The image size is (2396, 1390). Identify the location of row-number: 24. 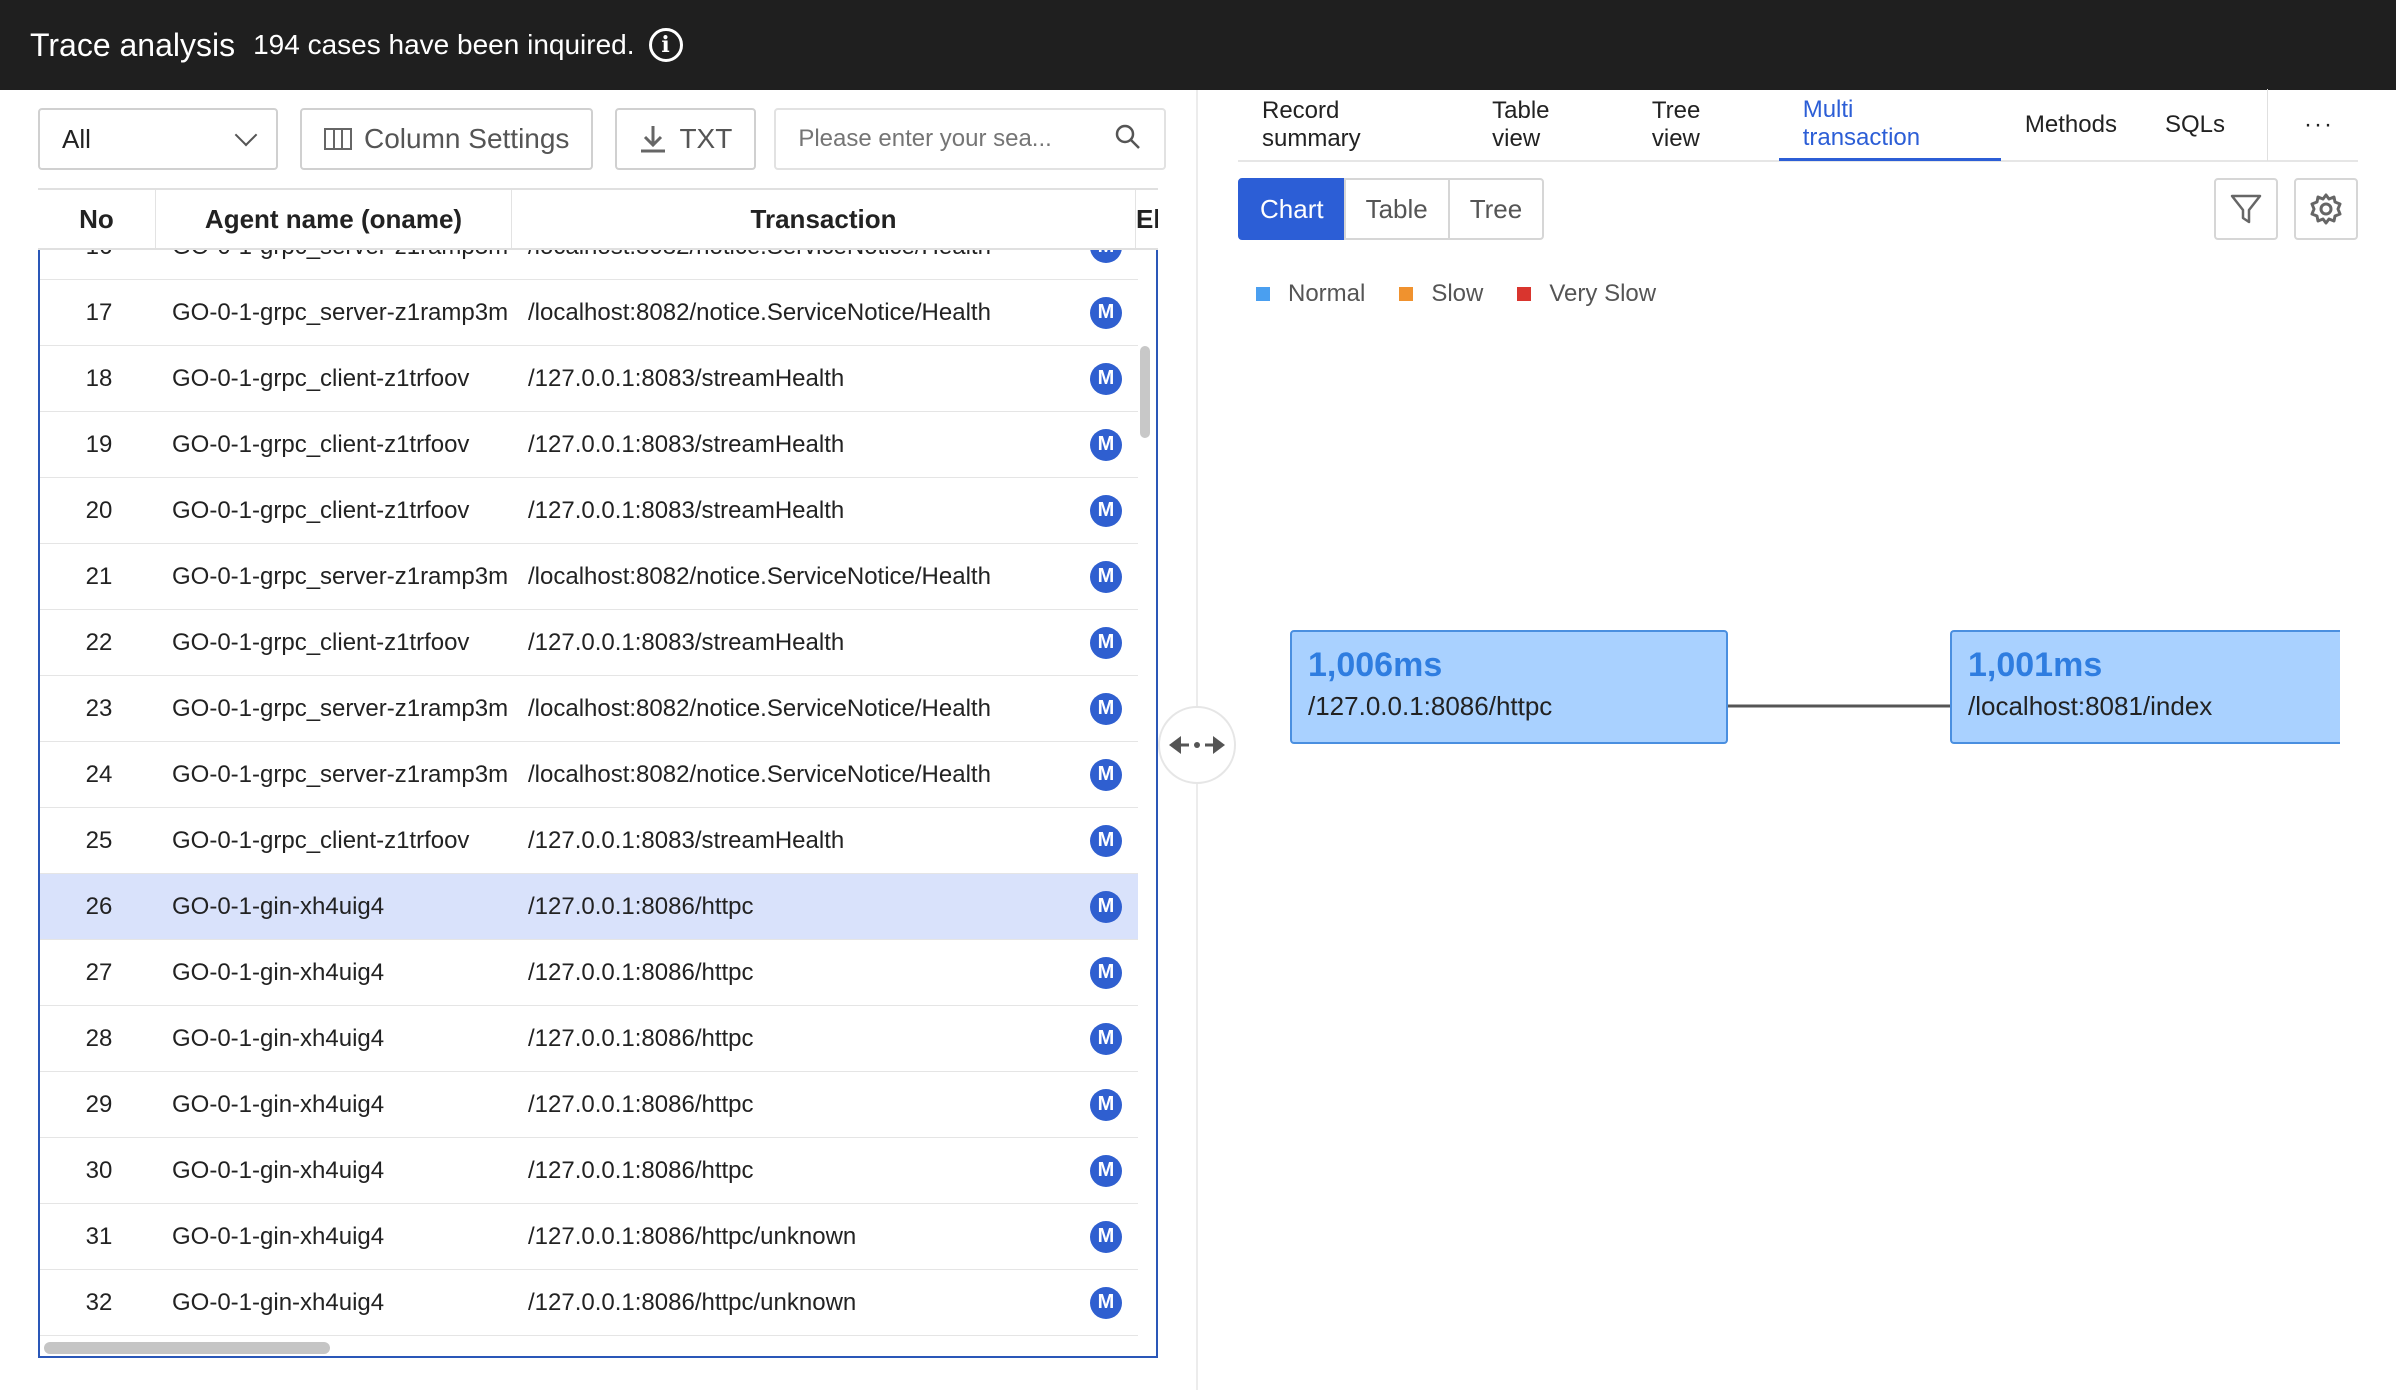
(99, 774).